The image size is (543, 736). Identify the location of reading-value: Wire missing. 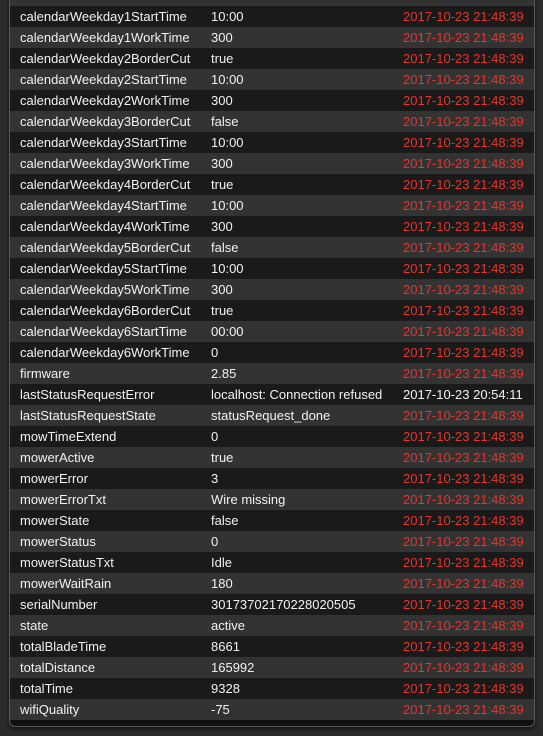
(248, 499).